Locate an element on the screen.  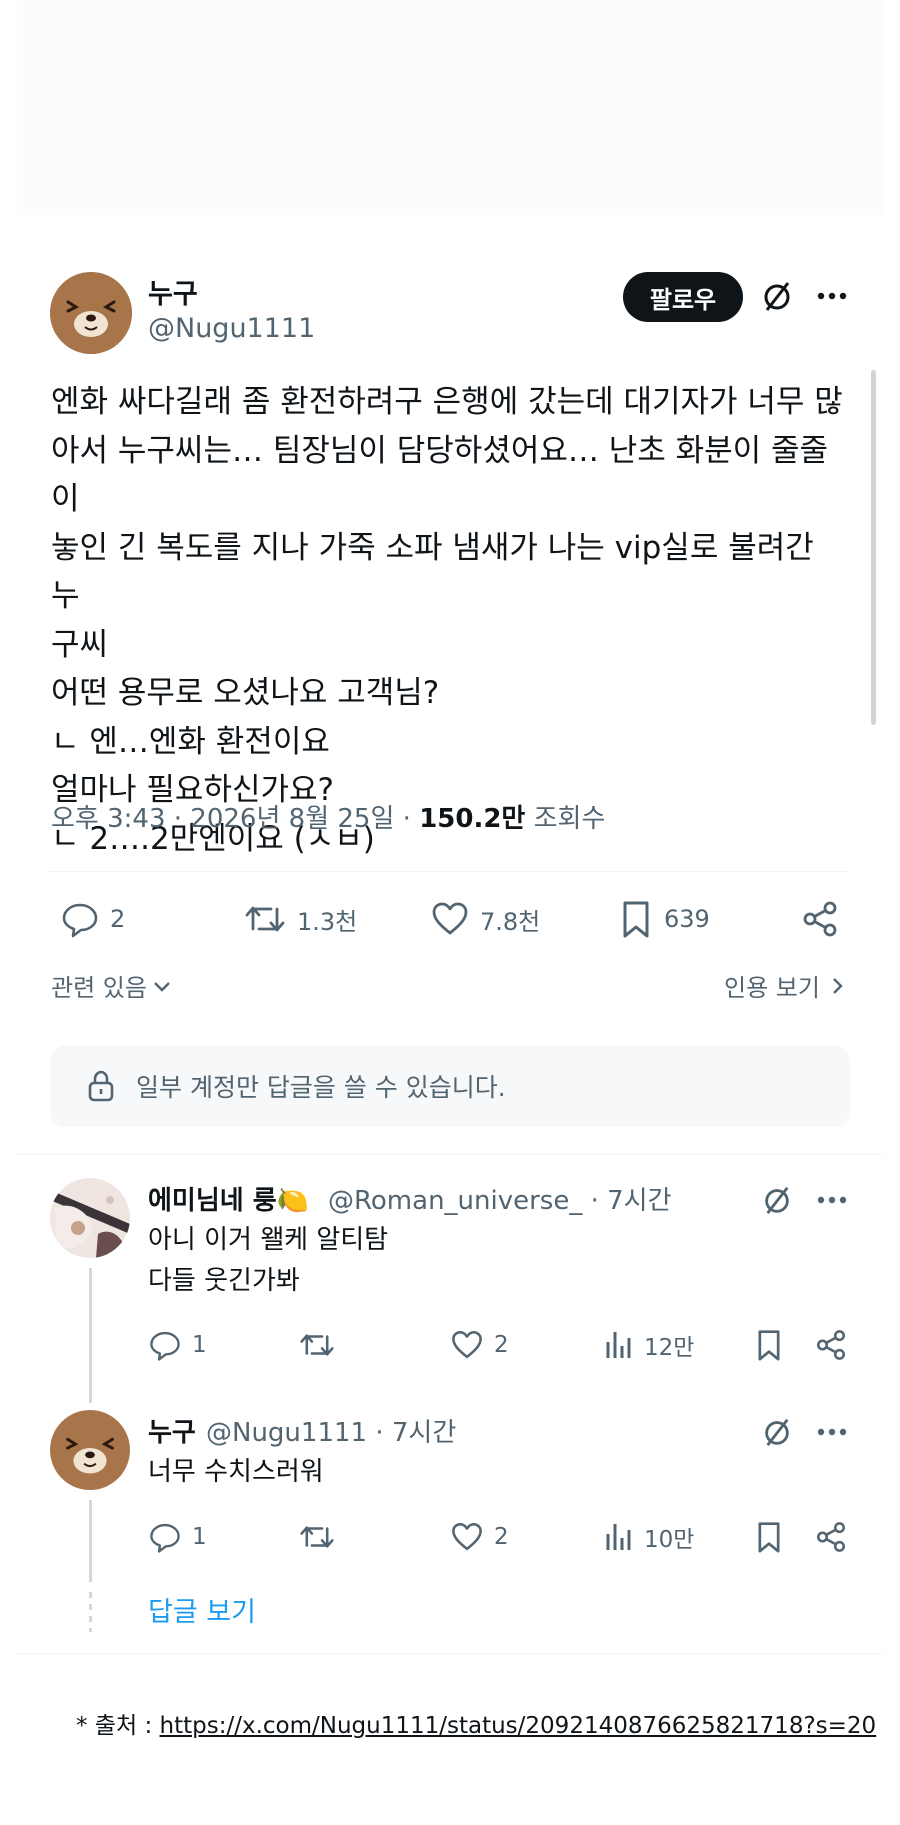
views-count: 10만 is located at coordinates (669, 1540).